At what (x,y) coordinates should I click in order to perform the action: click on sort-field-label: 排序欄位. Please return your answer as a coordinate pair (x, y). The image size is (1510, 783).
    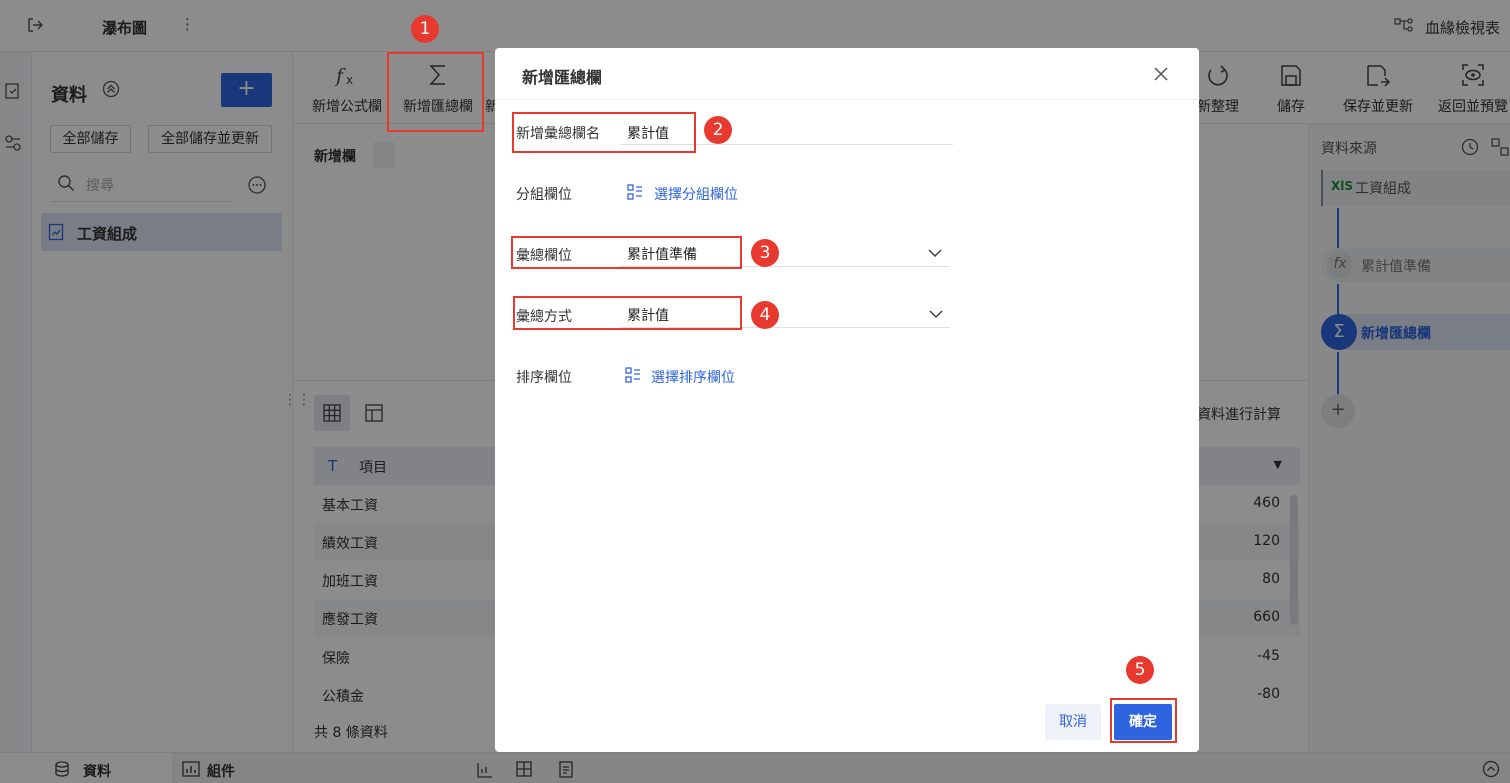
    Looking at the image, I should click on (544, 378).